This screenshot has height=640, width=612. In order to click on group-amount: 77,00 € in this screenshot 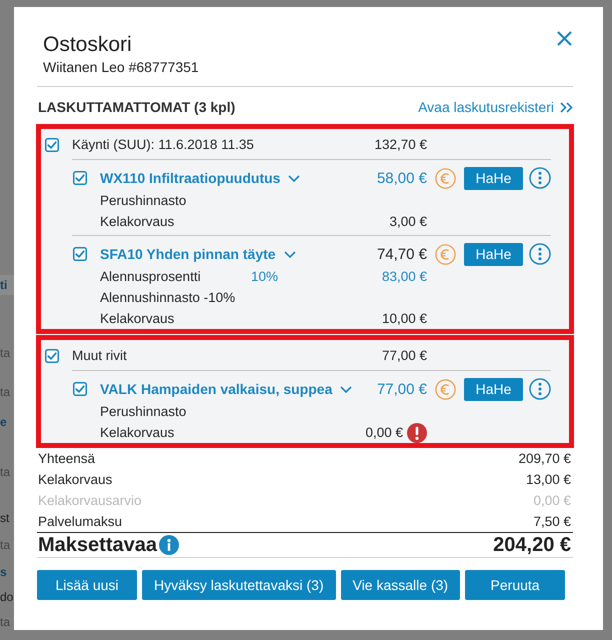, I will do `click(404, 355)`.